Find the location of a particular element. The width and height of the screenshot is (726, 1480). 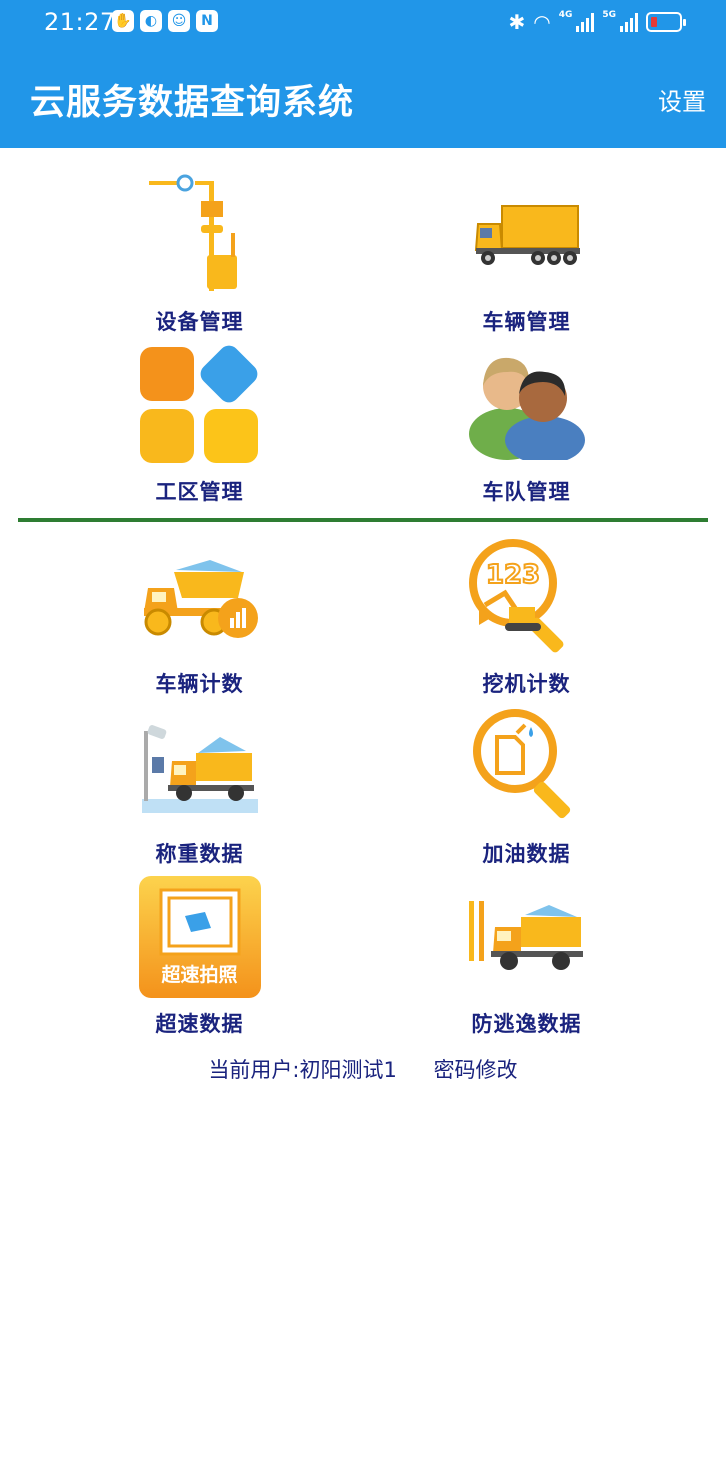

dump-truck-chart-icon is located at coordinates (200, 597).